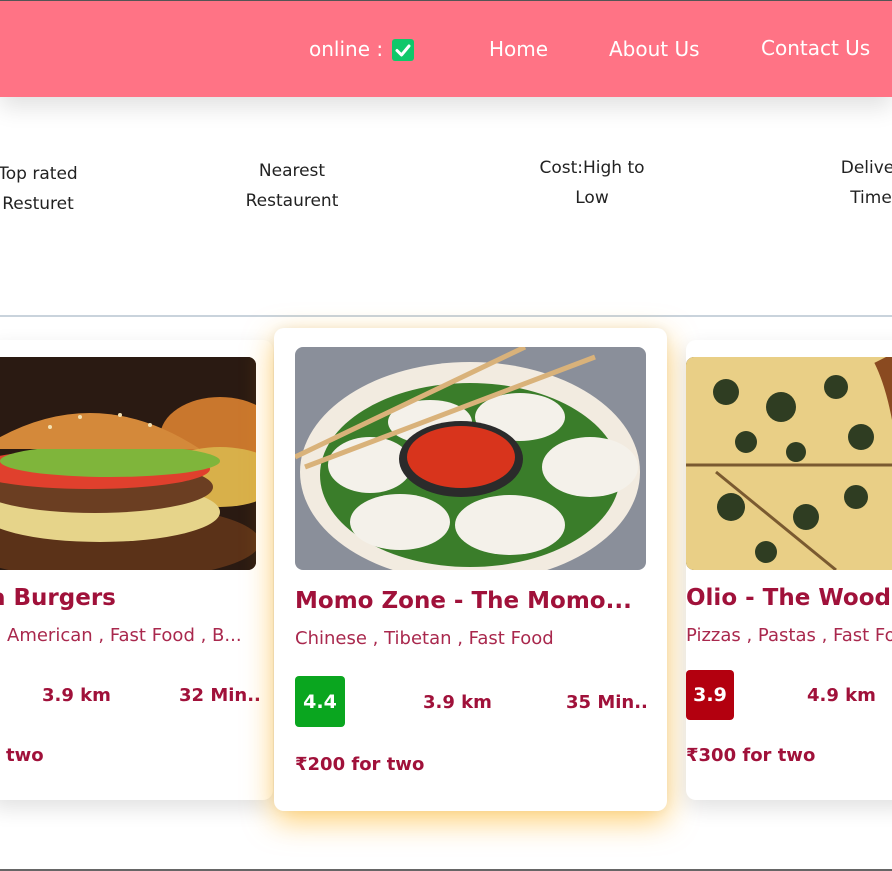 The width and height of the screenshot is (892, 871). What do you see at coordinates (866, 168) in the screenshot?
I see `filter-delivery-line1: Deliver` at bounding box center [866, 168].